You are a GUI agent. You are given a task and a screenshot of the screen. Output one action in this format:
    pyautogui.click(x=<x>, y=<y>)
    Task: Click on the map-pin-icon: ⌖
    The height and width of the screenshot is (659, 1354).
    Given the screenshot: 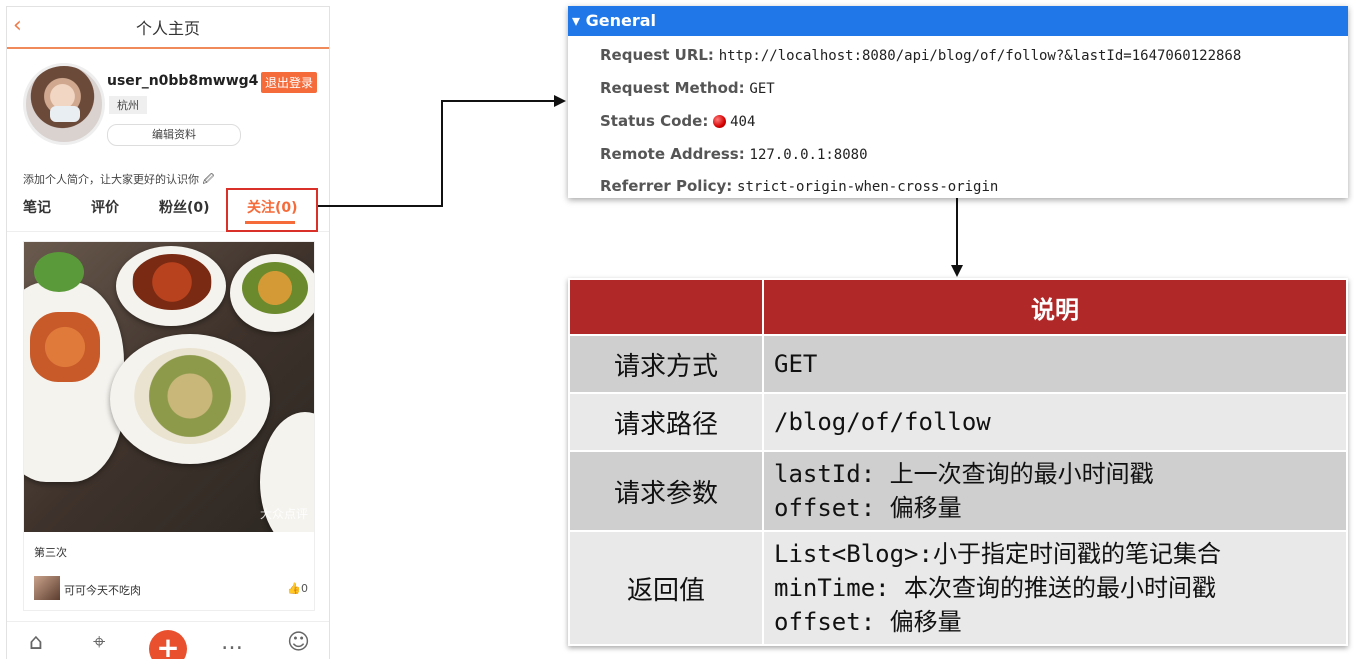 What is the action you would take?
    pyautogui.click(x=99, y=642)
    